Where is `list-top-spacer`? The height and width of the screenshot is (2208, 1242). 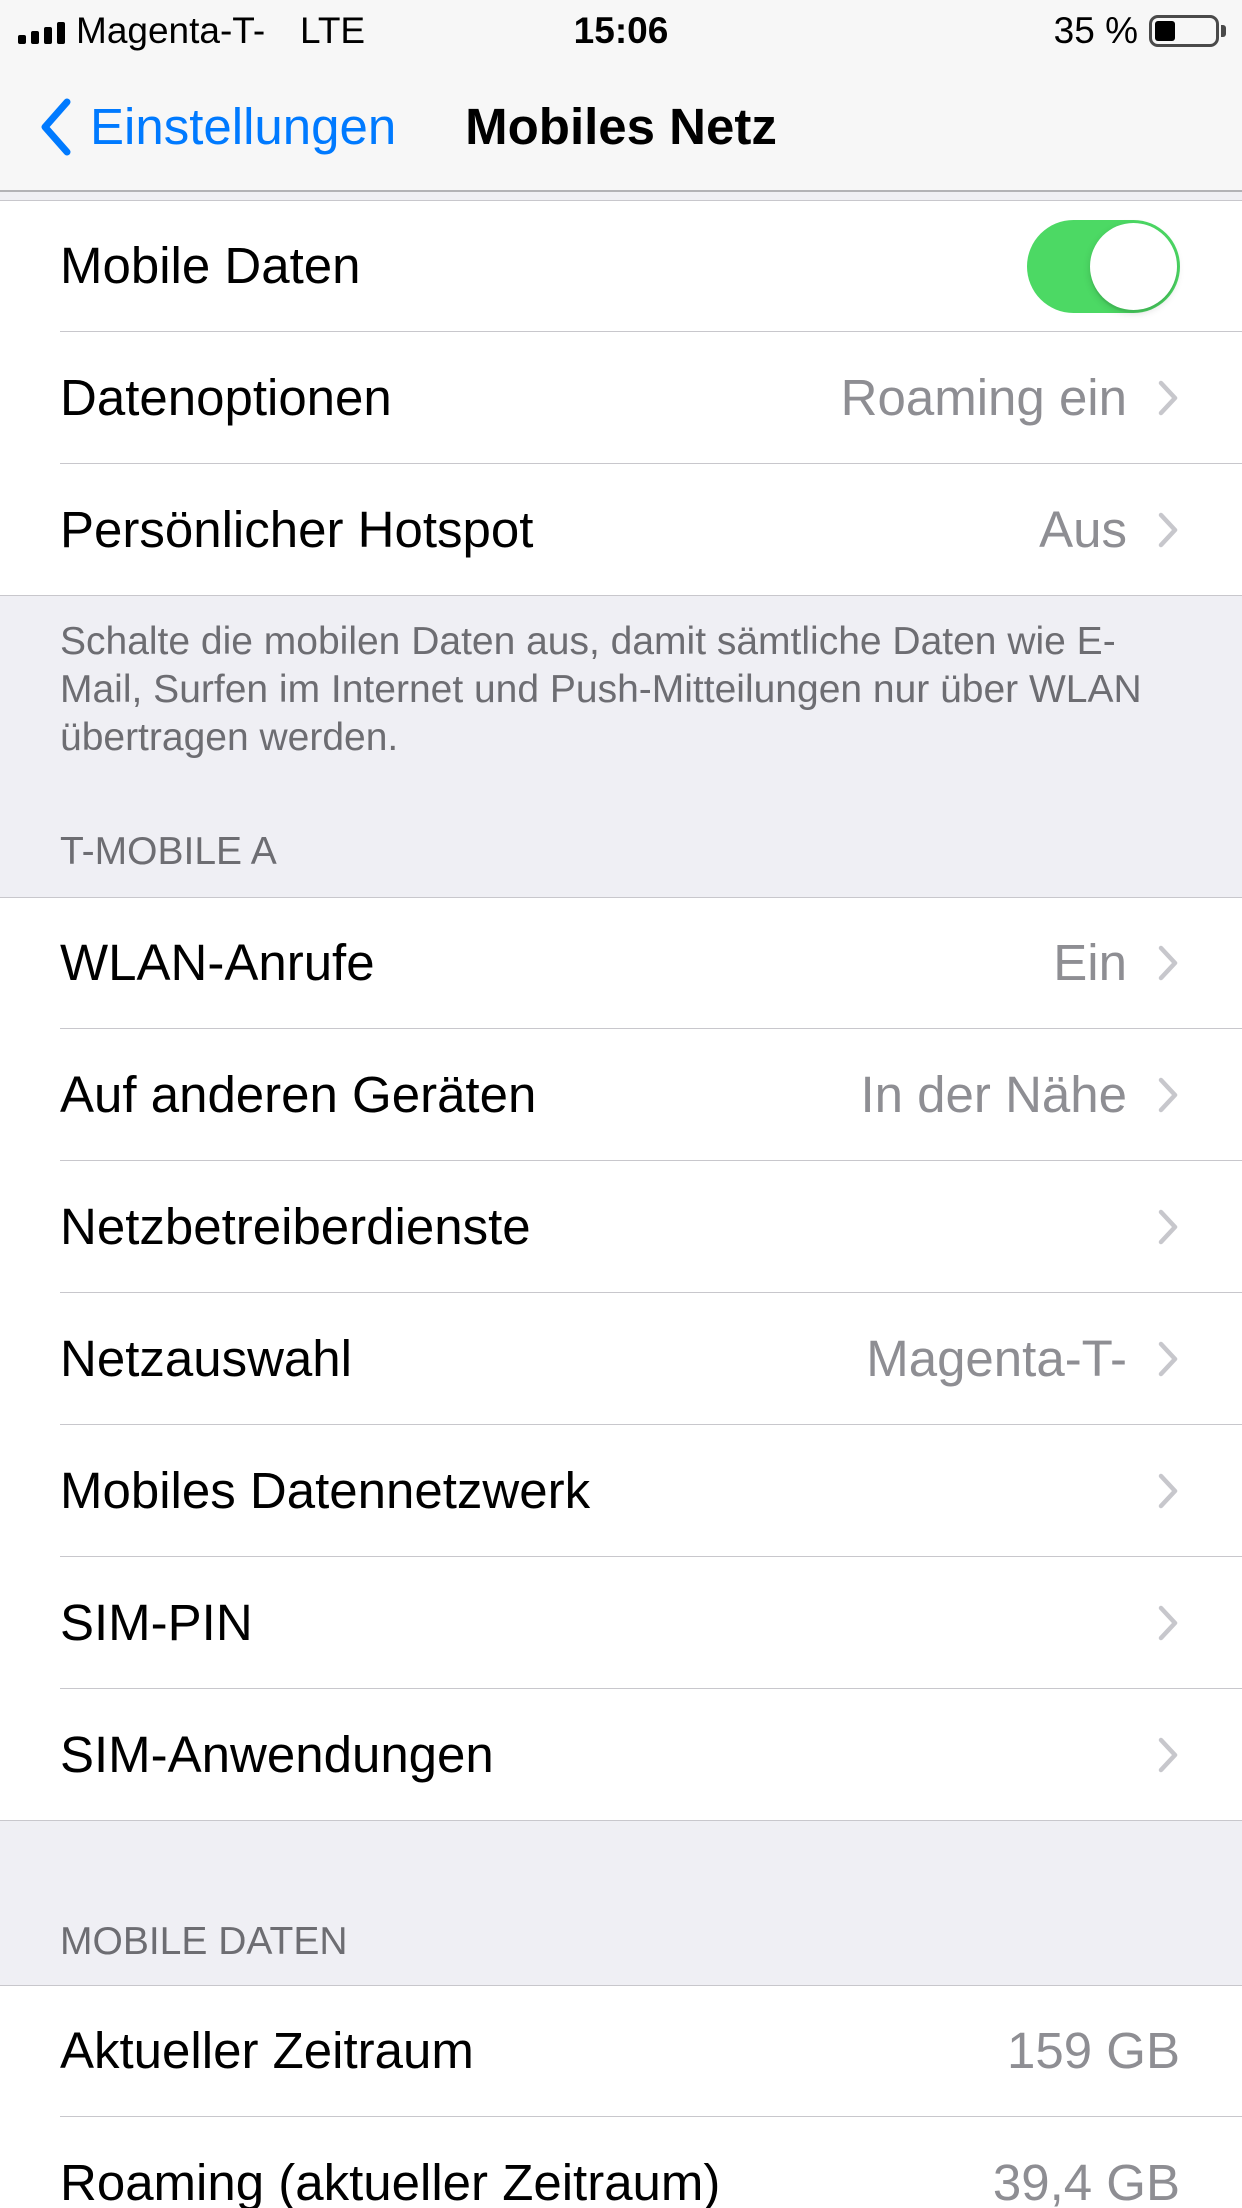 list-top-spacer is located at coordinates (621, 196).